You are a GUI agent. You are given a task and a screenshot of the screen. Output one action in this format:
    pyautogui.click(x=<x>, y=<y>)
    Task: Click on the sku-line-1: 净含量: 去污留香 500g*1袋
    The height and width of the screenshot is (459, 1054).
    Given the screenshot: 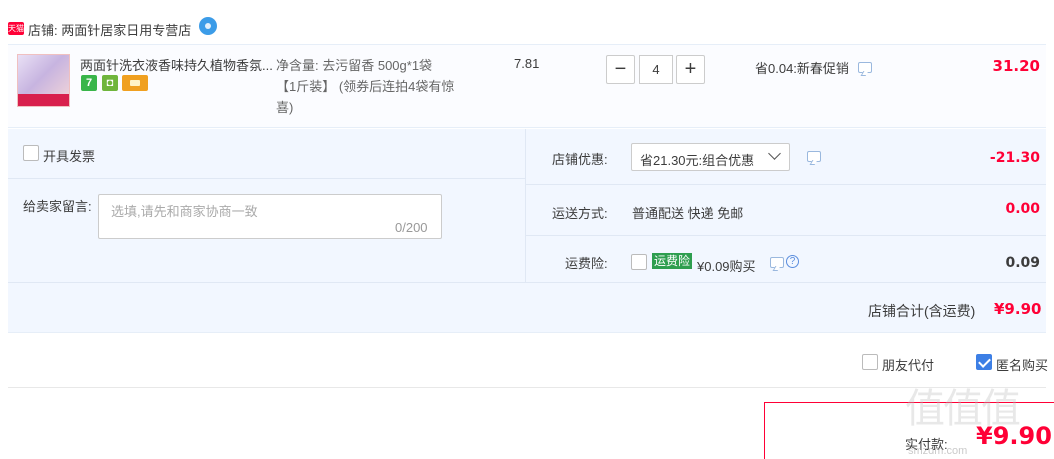 What is the action you would take?
    pyautogui.click(x=354, y=65)
    